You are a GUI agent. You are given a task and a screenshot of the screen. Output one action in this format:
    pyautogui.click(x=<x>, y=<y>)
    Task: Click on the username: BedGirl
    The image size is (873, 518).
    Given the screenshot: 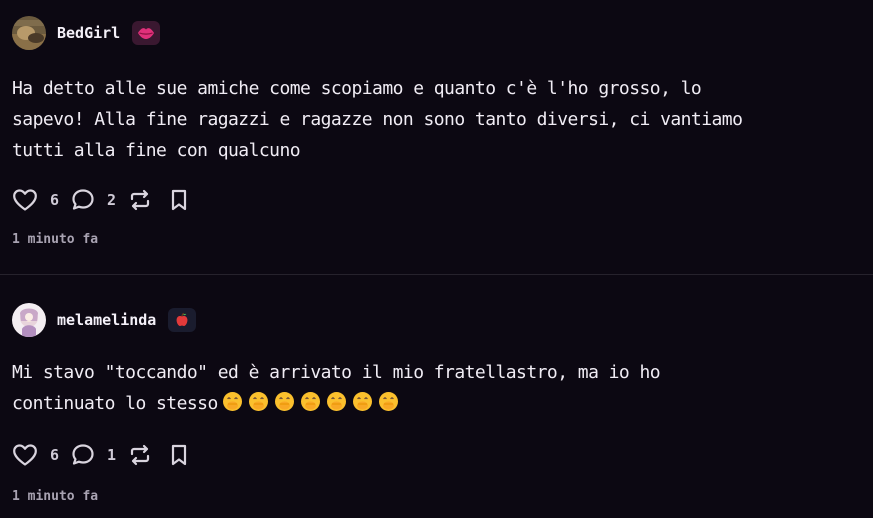 What is the action you would take?
    pyautogui.click(x=88, y=33)
    